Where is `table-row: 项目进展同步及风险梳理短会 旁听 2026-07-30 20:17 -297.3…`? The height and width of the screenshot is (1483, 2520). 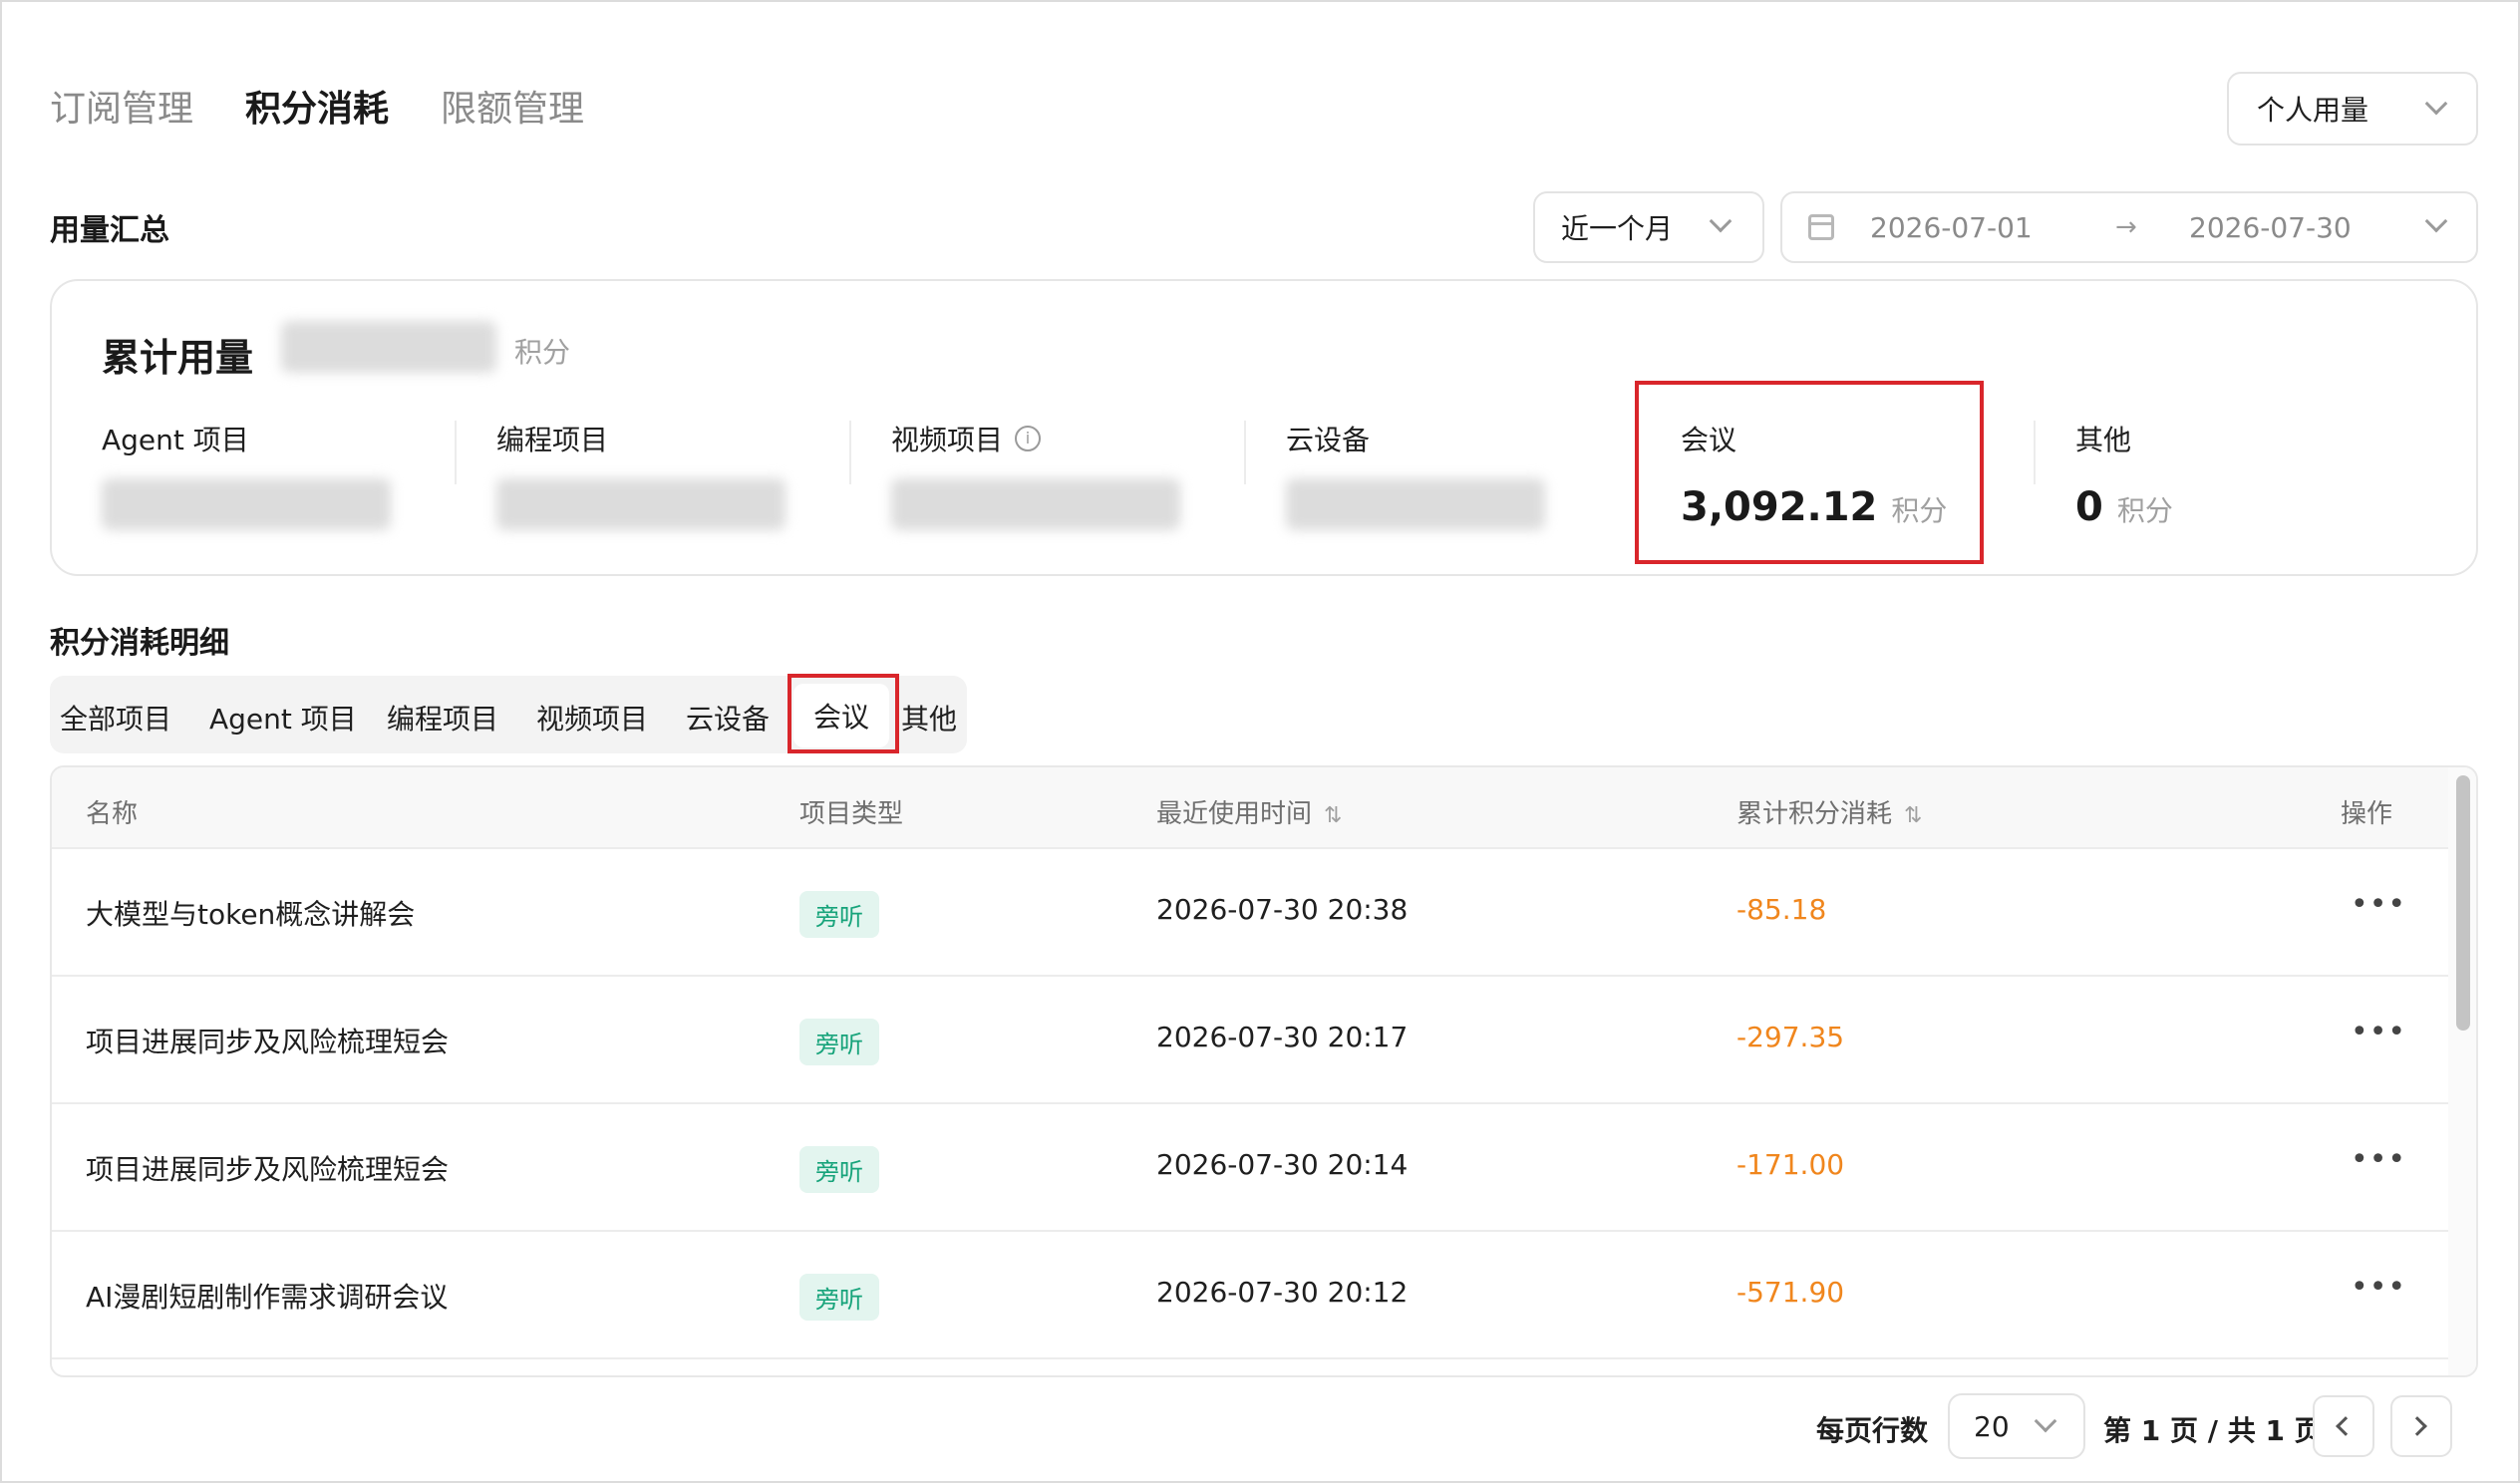
table-row: 项目进展同步及风险梳理短会 旁听 2026-07-30 20:17 -297.3… is located at coordinates (1251, 1040).